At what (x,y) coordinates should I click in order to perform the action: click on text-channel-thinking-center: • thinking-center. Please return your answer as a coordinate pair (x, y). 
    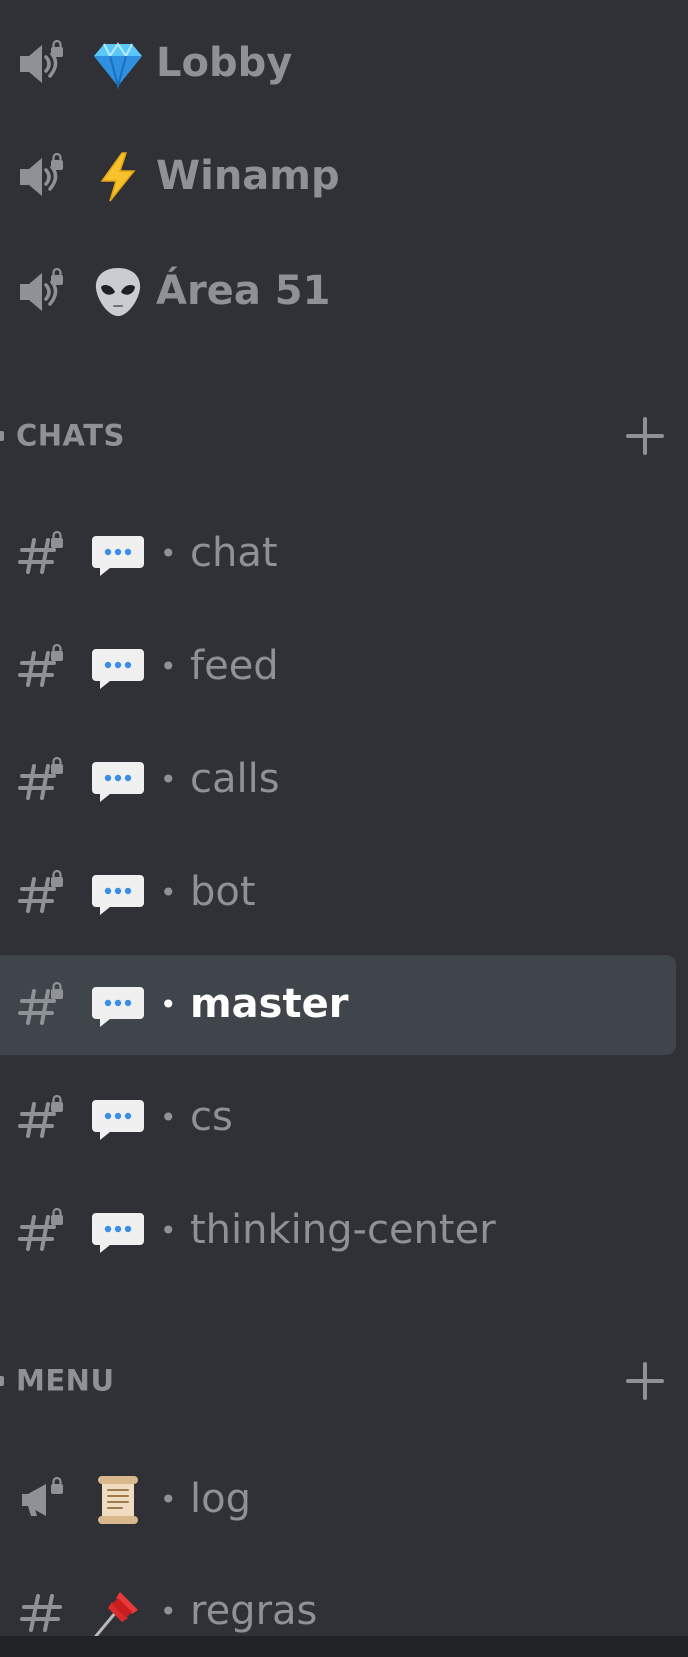
    Looking at the image, I should click on (338, 1231).